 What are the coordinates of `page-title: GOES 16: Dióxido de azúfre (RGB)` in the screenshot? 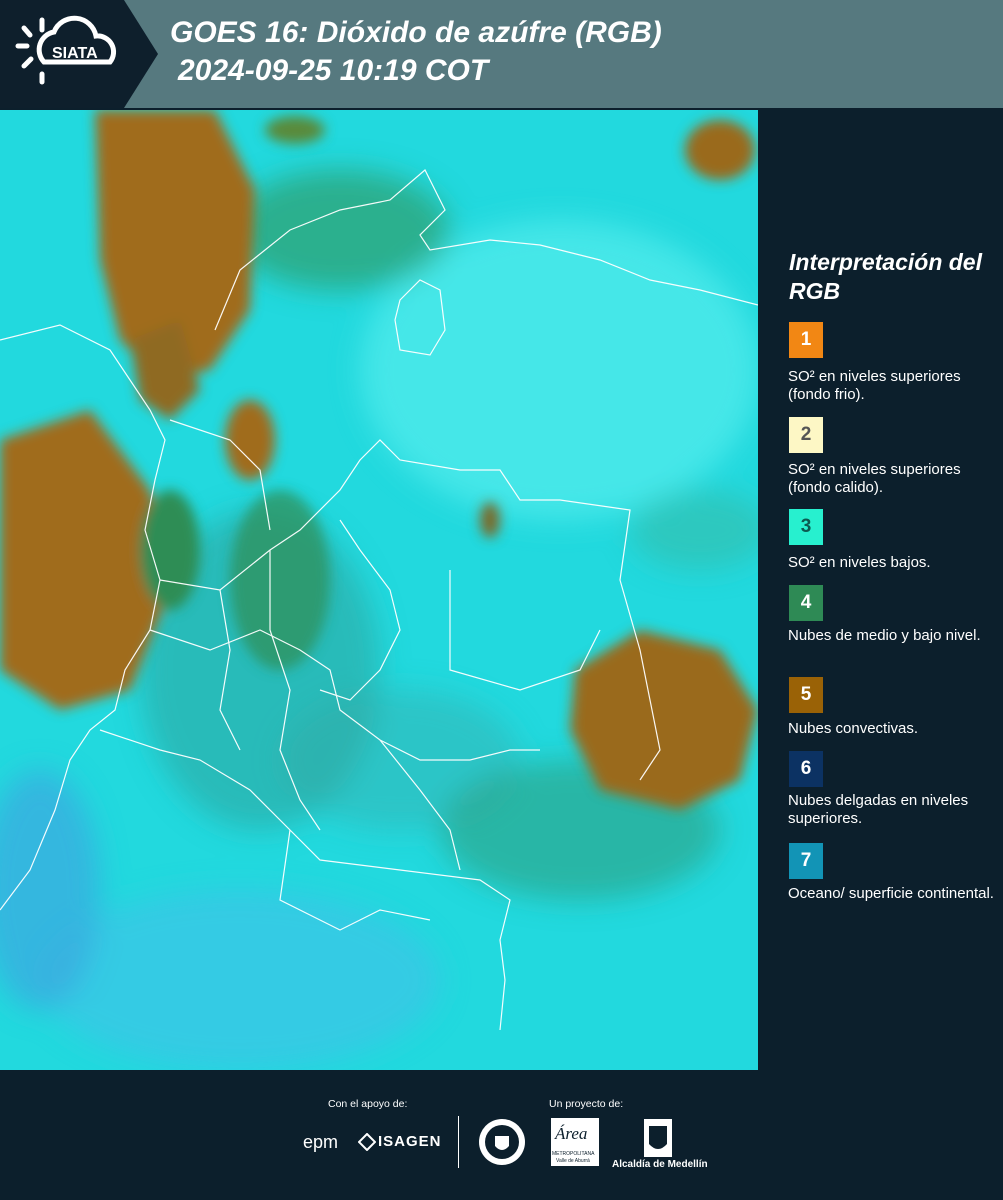 It's located at (416, 32).